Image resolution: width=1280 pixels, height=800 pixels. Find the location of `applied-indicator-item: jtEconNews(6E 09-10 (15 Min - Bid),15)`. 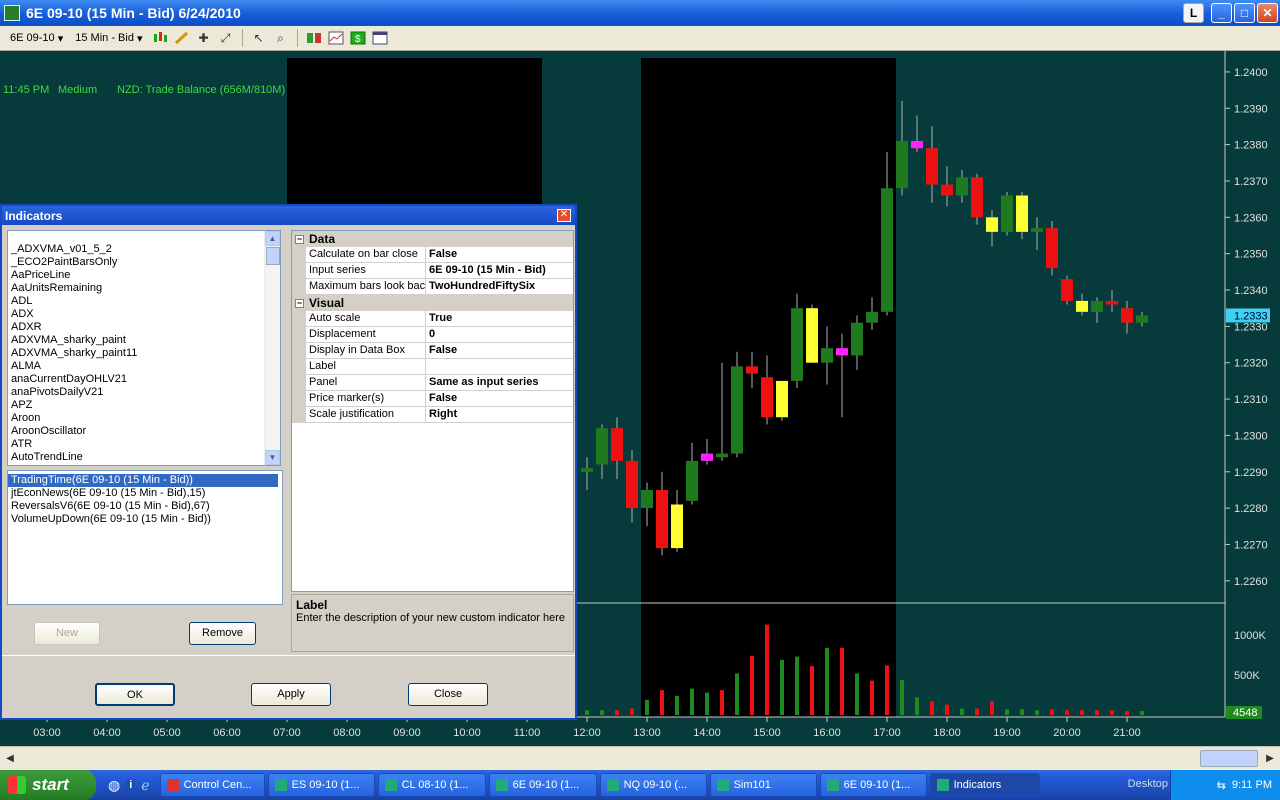

applied-indicator-item: jtEconNews(6E 09-10 (15 Min - Bid),15) is located at coordinates (145, 493).